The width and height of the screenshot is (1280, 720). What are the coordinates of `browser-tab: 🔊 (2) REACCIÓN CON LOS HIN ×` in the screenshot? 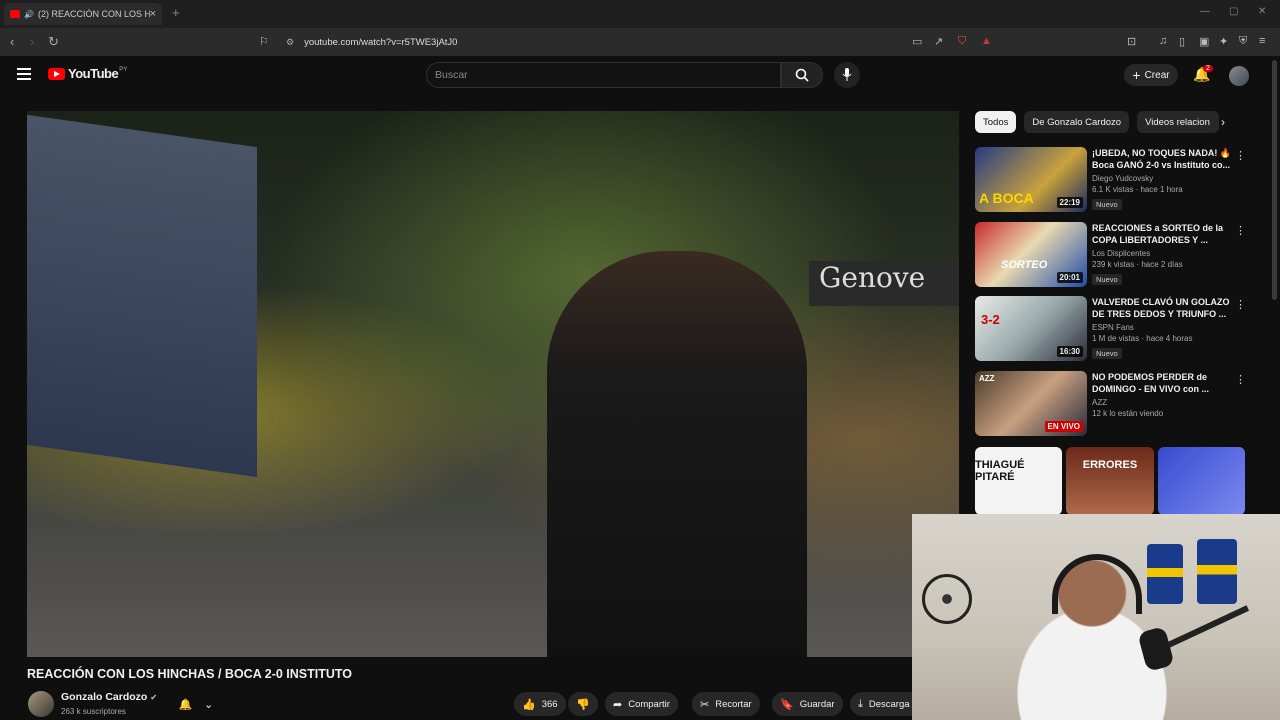 It's located at (83, 14).